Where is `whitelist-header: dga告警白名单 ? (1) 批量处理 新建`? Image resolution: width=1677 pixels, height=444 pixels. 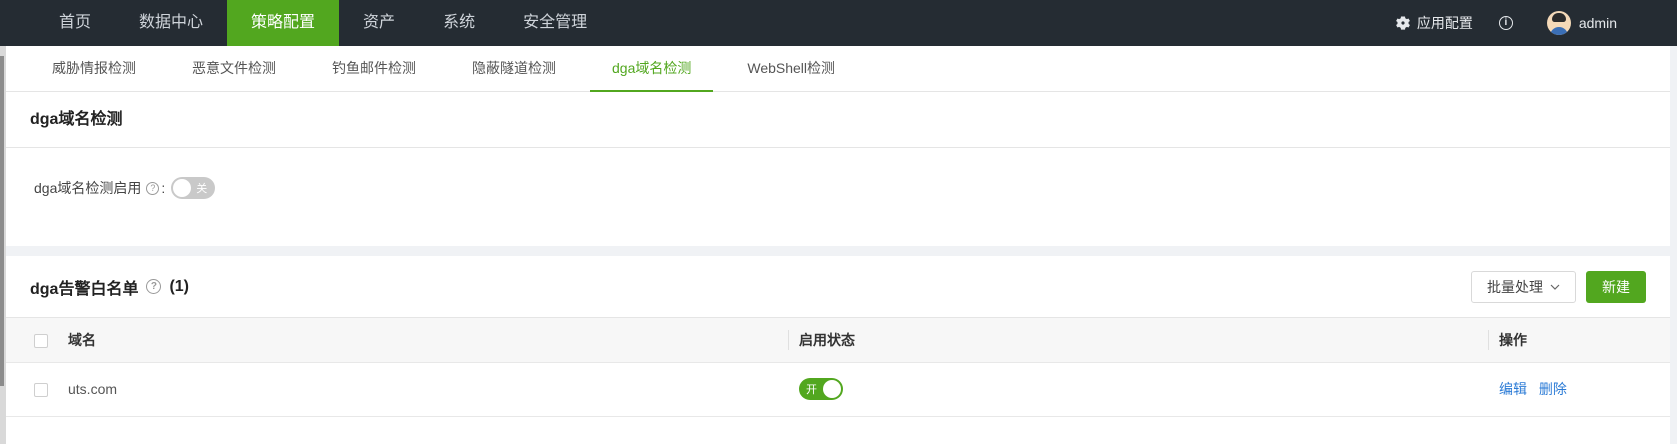
whitelist-header: dga告警白名单 ? (1) 批量处理 新建 is located at coordinates (838, 287).